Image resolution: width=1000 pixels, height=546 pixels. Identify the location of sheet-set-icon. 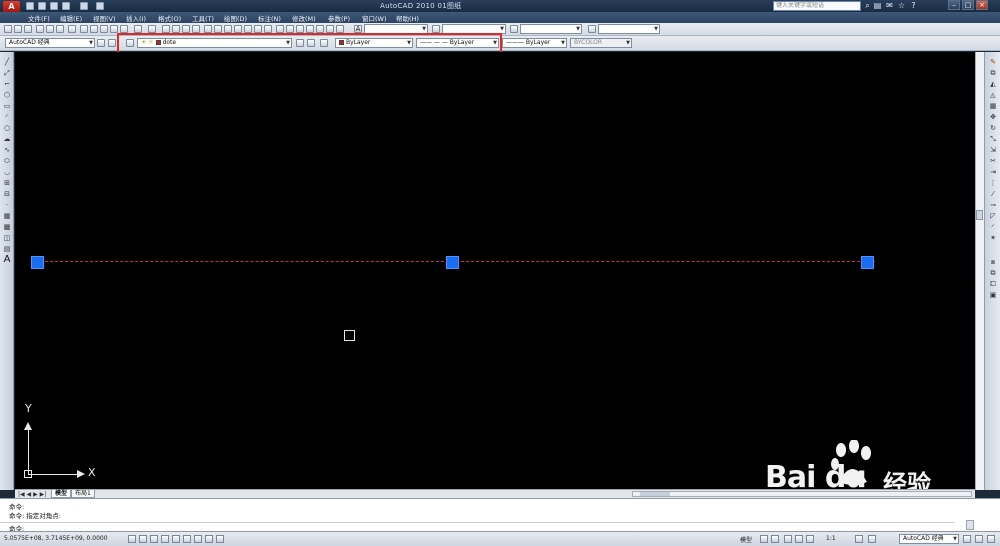
(238, 29).